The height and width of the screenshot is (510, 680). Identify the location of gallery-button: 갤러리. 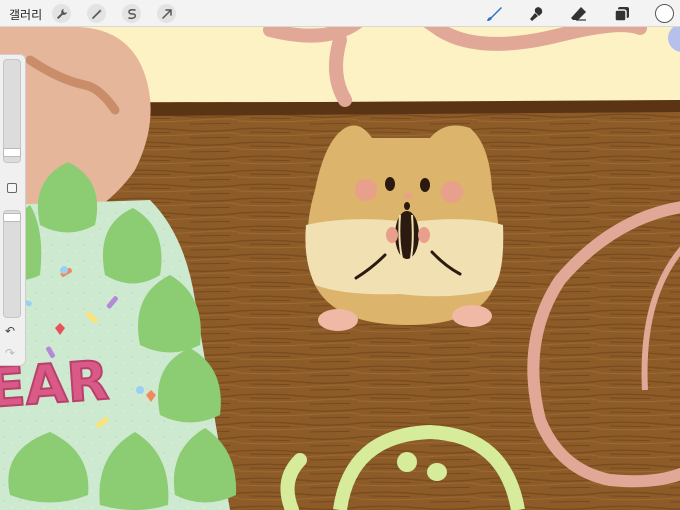
(25, 14).